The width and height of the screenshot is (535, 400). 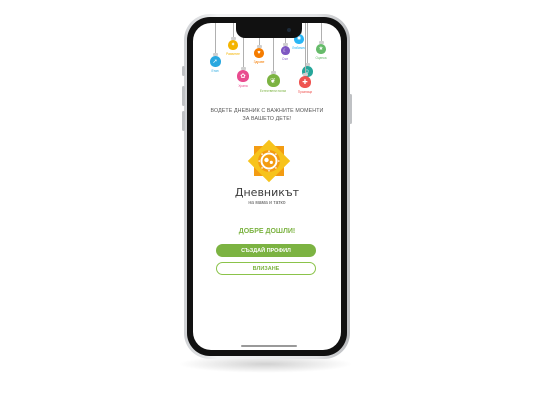 What do you see at coordinates (269, 346) in the screenshot?
I see `home-indicator` at bounding box center [269, 346].